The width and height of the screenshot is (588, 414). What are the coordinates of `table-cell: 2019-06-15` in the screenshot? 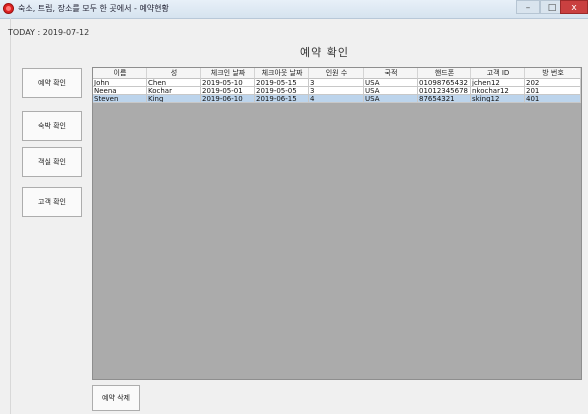 It's located at (282, 99).